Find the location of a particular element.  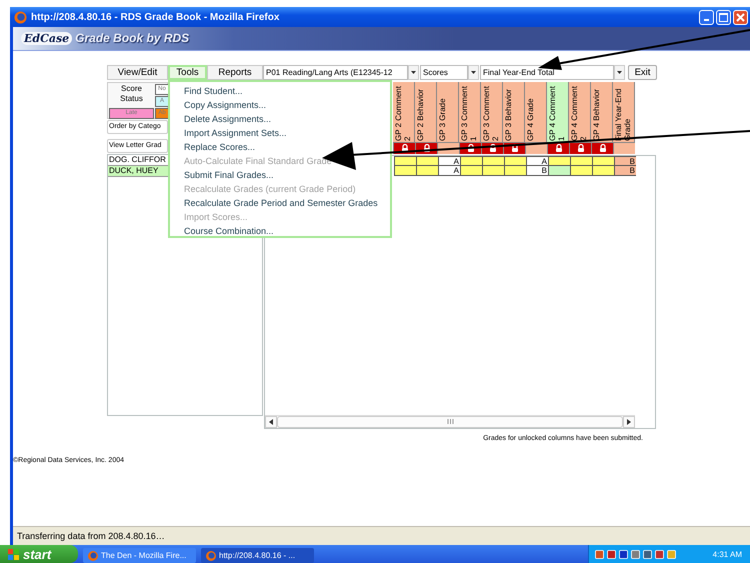

maximize-icon is located at coordinates (723, 17).